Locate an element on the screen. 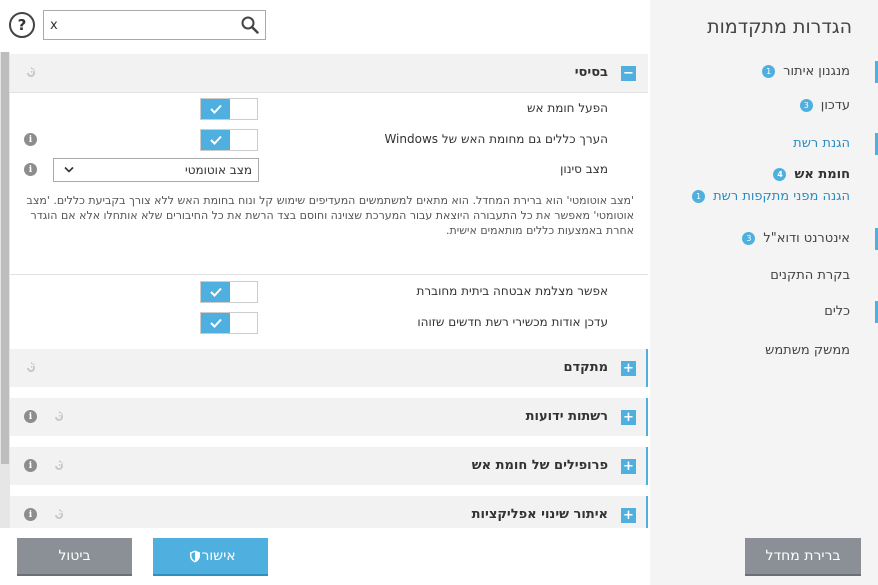  section-title: פרופילים של חומת אש is located at coordinates (539, 465).